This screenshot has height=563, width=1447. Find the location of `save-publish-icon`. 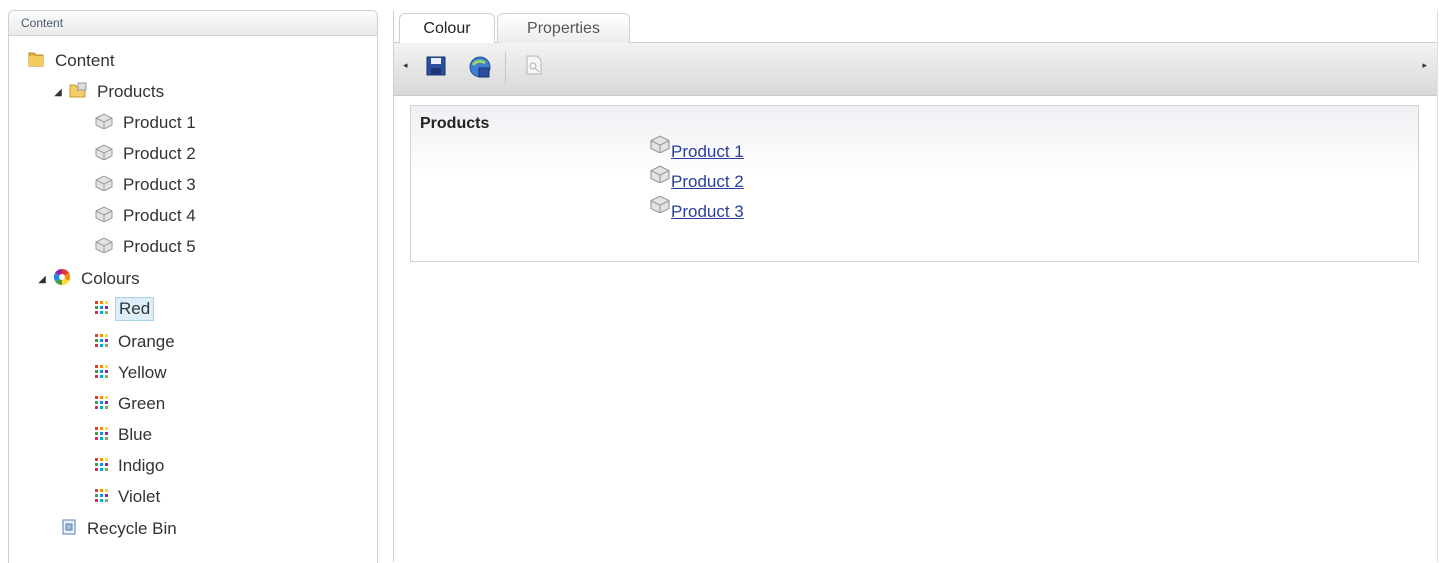

save-publish-icon is located at coordinates (480, 67).